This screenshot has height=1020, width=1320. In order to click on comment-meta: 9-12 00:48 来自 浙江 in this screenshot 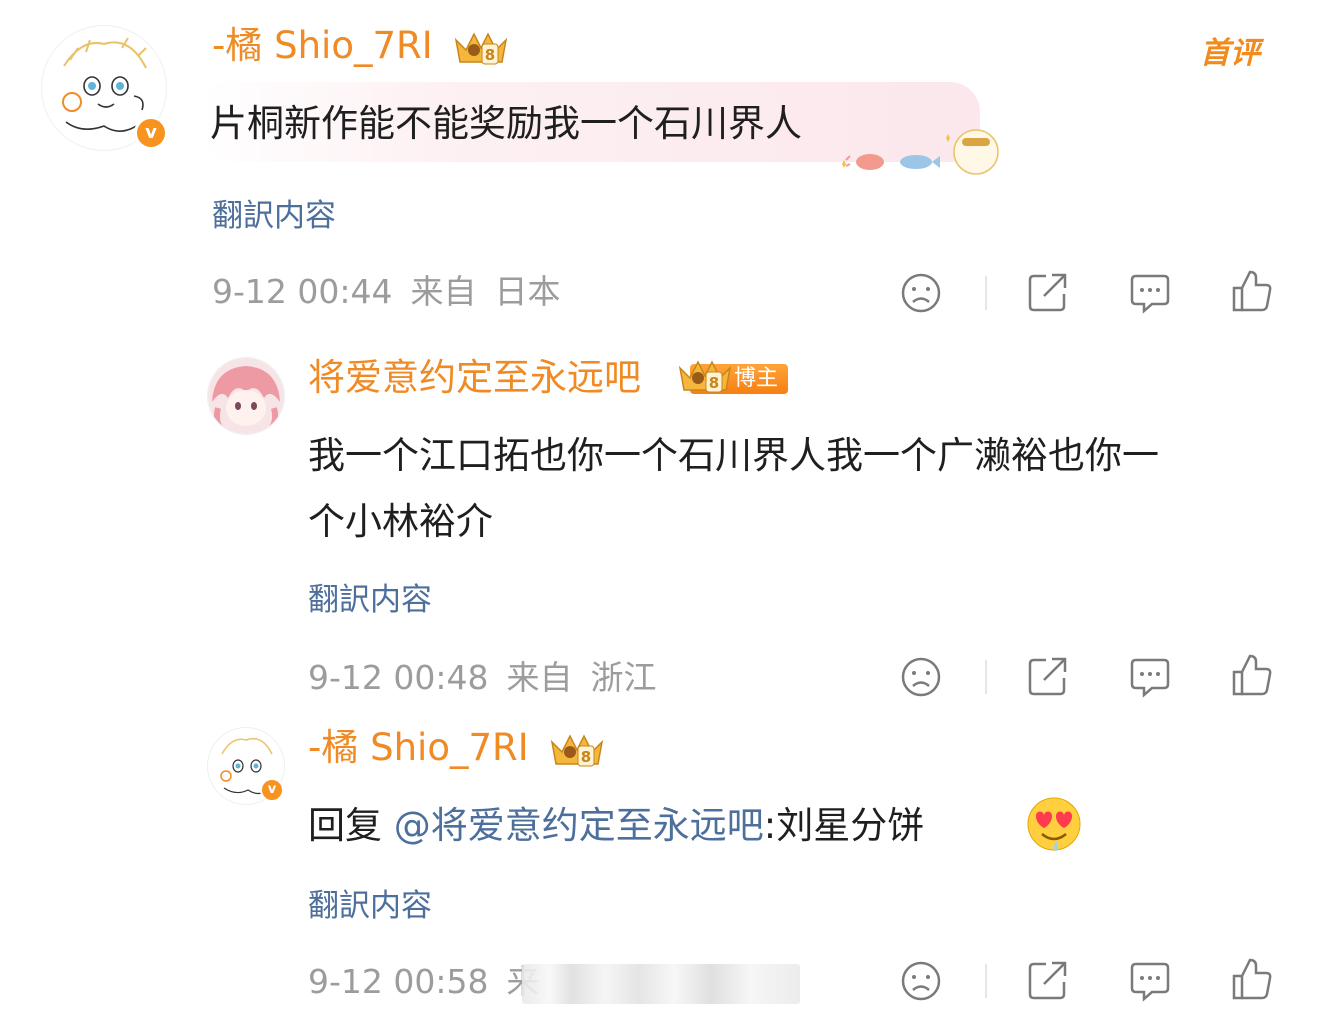, I will do `click(491, 678)`.